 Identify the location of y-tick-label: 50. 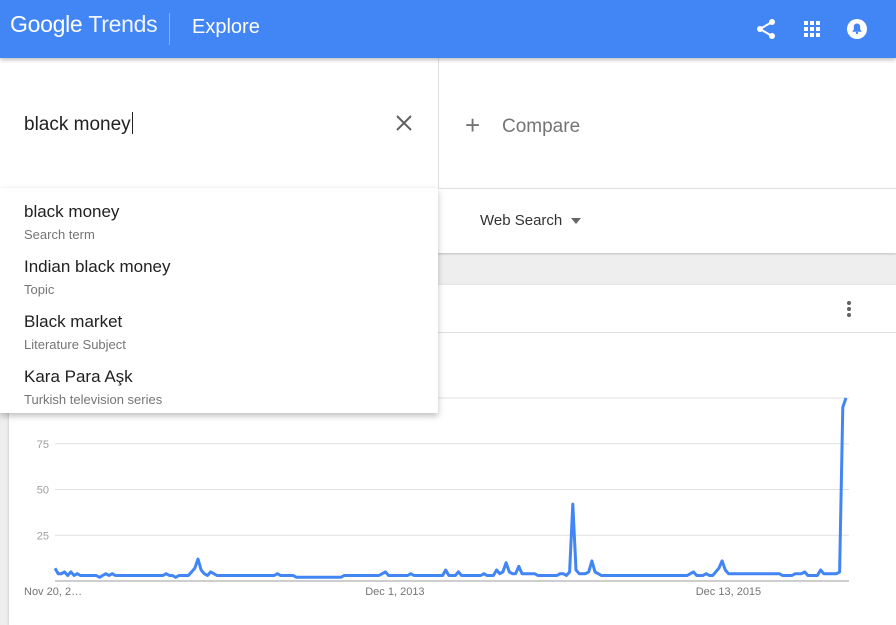
(43, 491).